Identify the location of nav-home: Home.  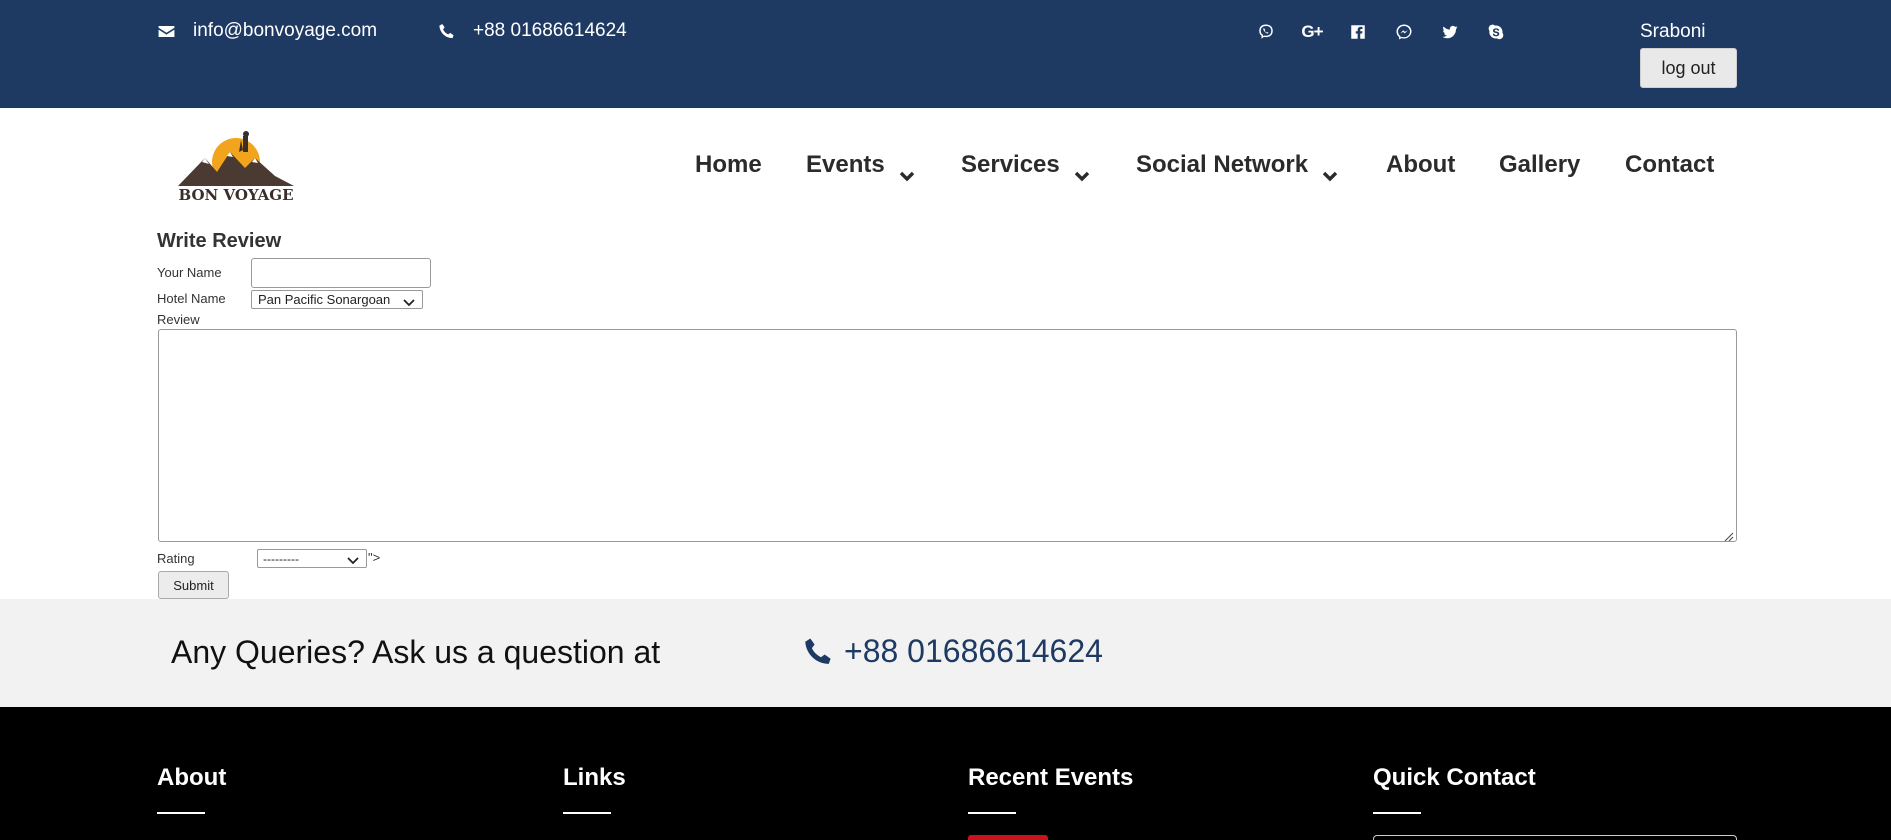
(728, 165).